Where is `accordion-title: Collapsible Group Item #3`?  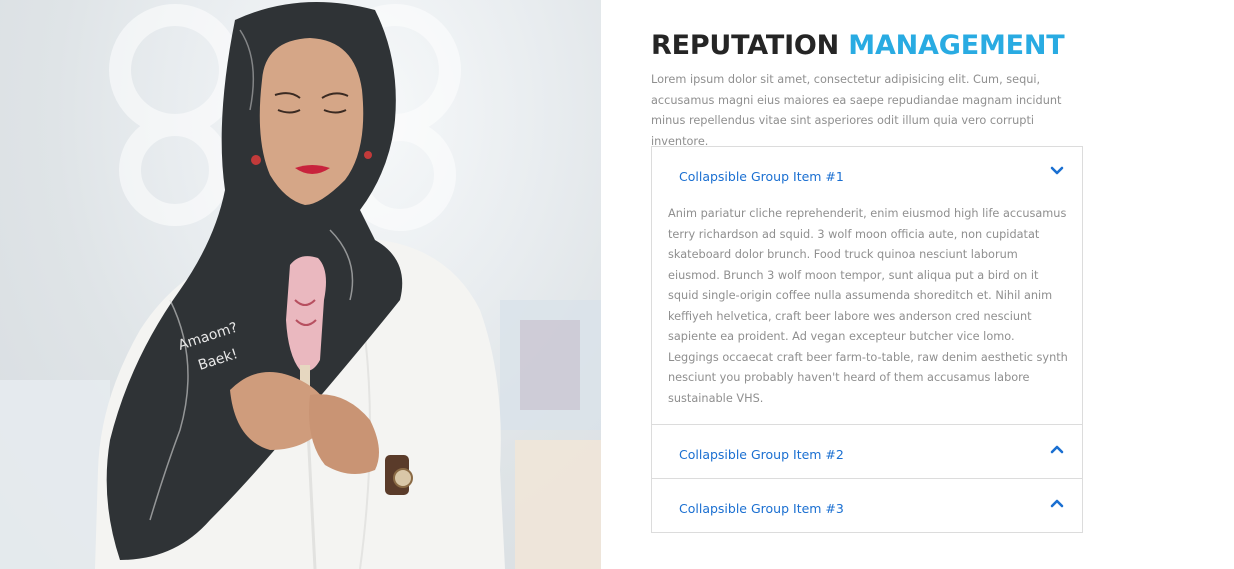
accordion-title: Collapsible Group Item #3 is located at coordinates (761, 508).